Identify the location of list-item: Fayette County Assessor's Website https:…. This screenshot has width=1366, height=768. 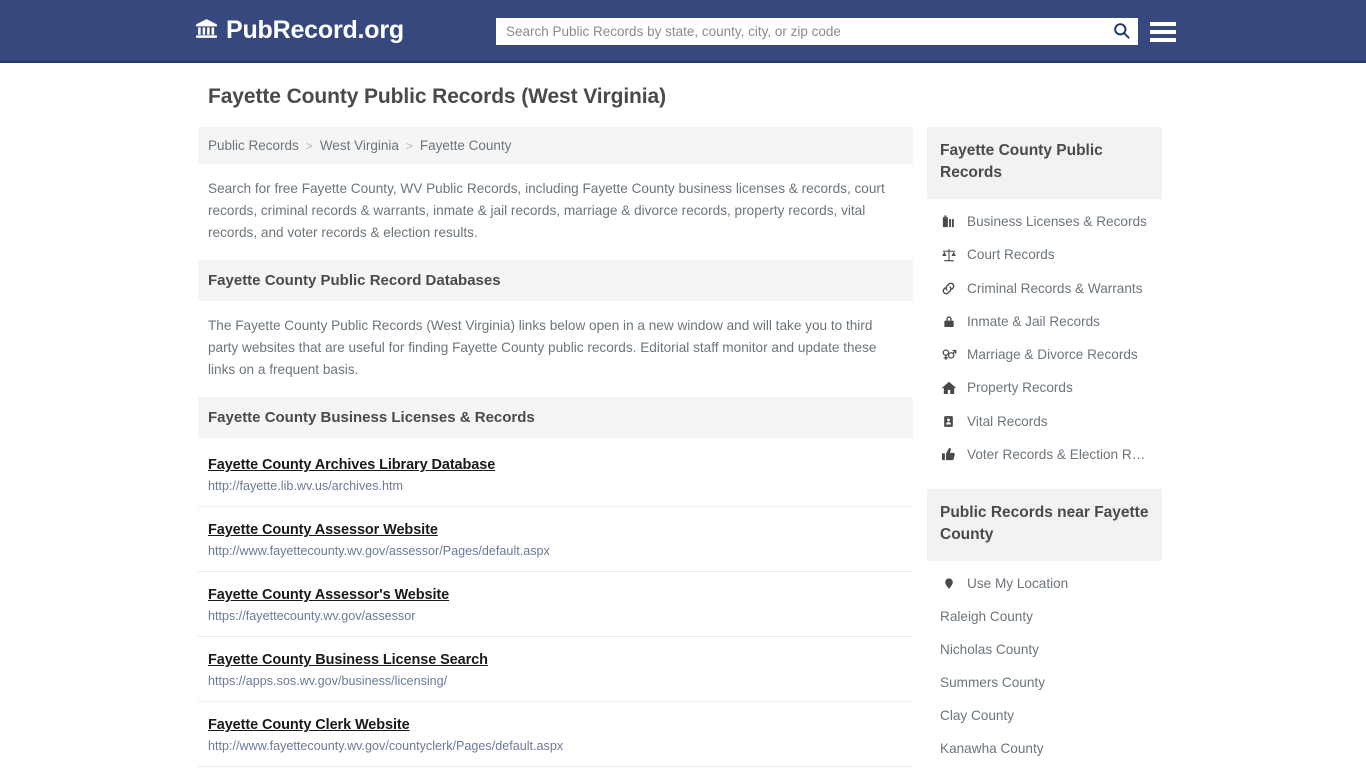
(555, 605).